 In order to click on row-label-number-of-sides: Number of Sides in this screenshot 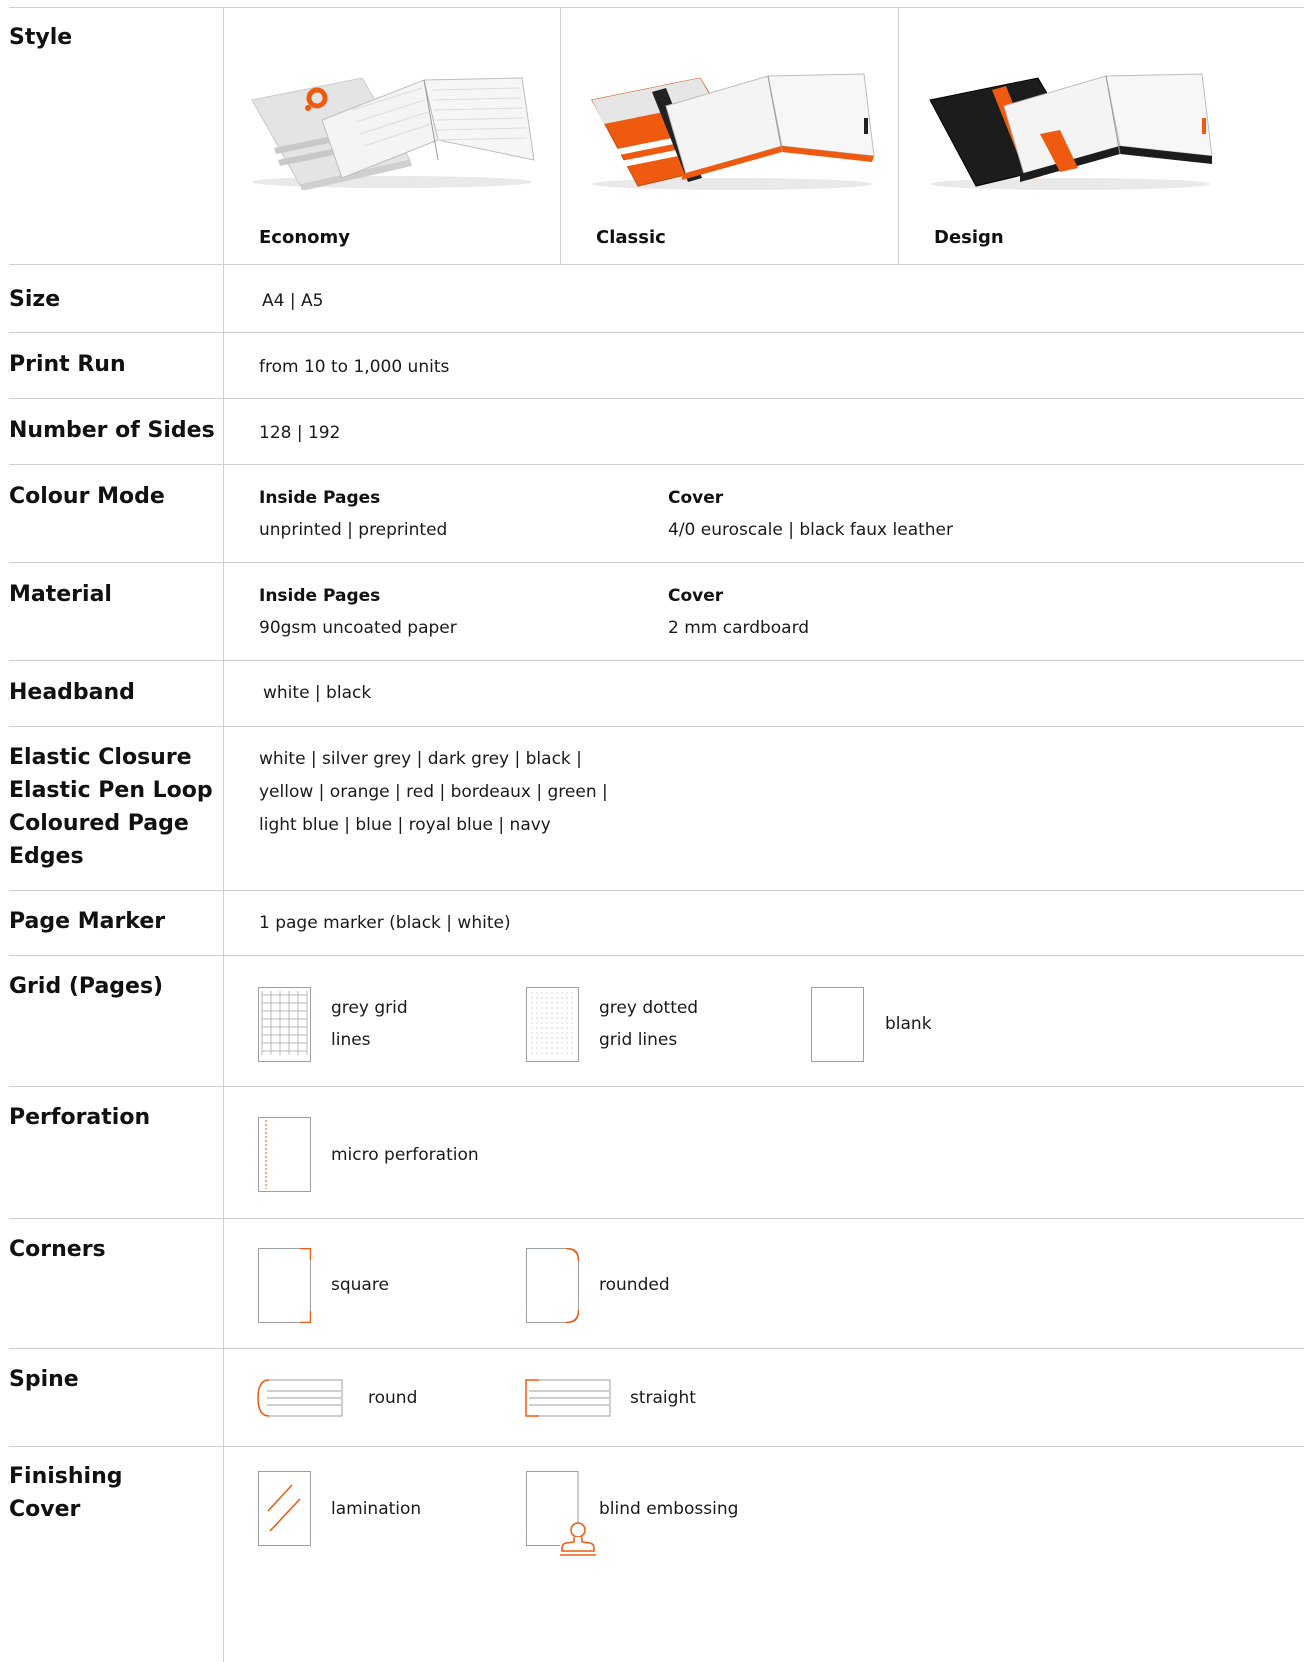, I will do `click(112, 430)`.